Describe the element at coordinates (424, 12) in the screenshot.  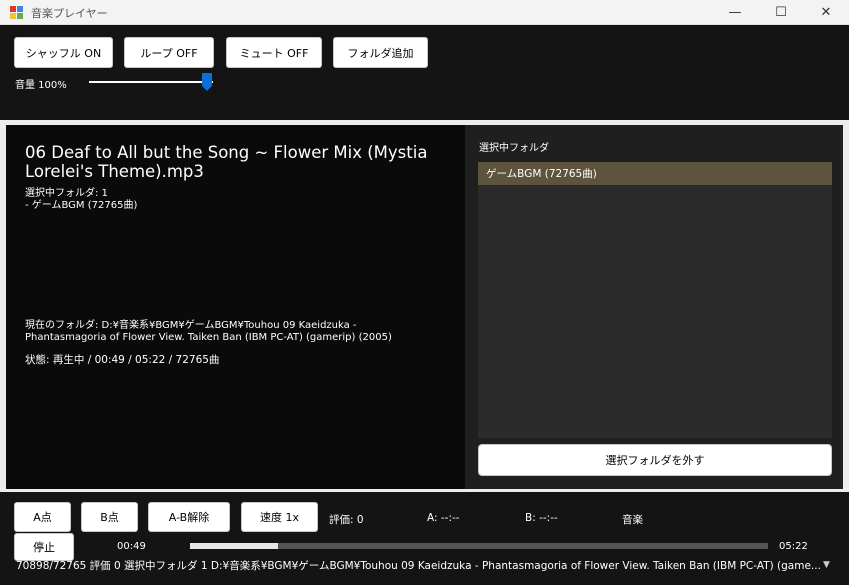
I see `title-bar: 音楽プレイヤー — ☐ ✕` at that location.